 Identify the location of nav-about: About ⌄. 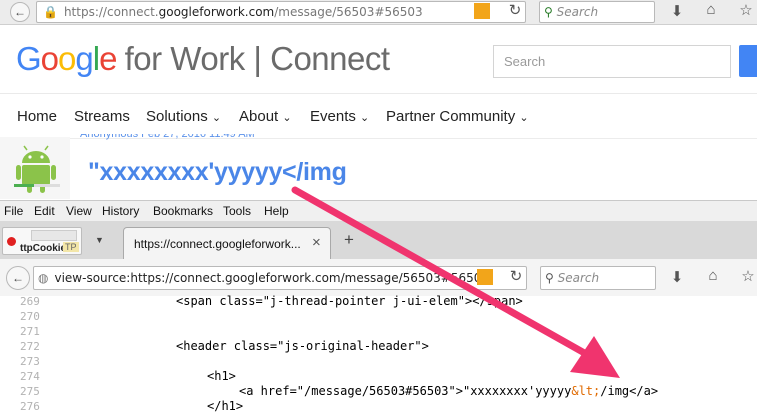
(265, 116).